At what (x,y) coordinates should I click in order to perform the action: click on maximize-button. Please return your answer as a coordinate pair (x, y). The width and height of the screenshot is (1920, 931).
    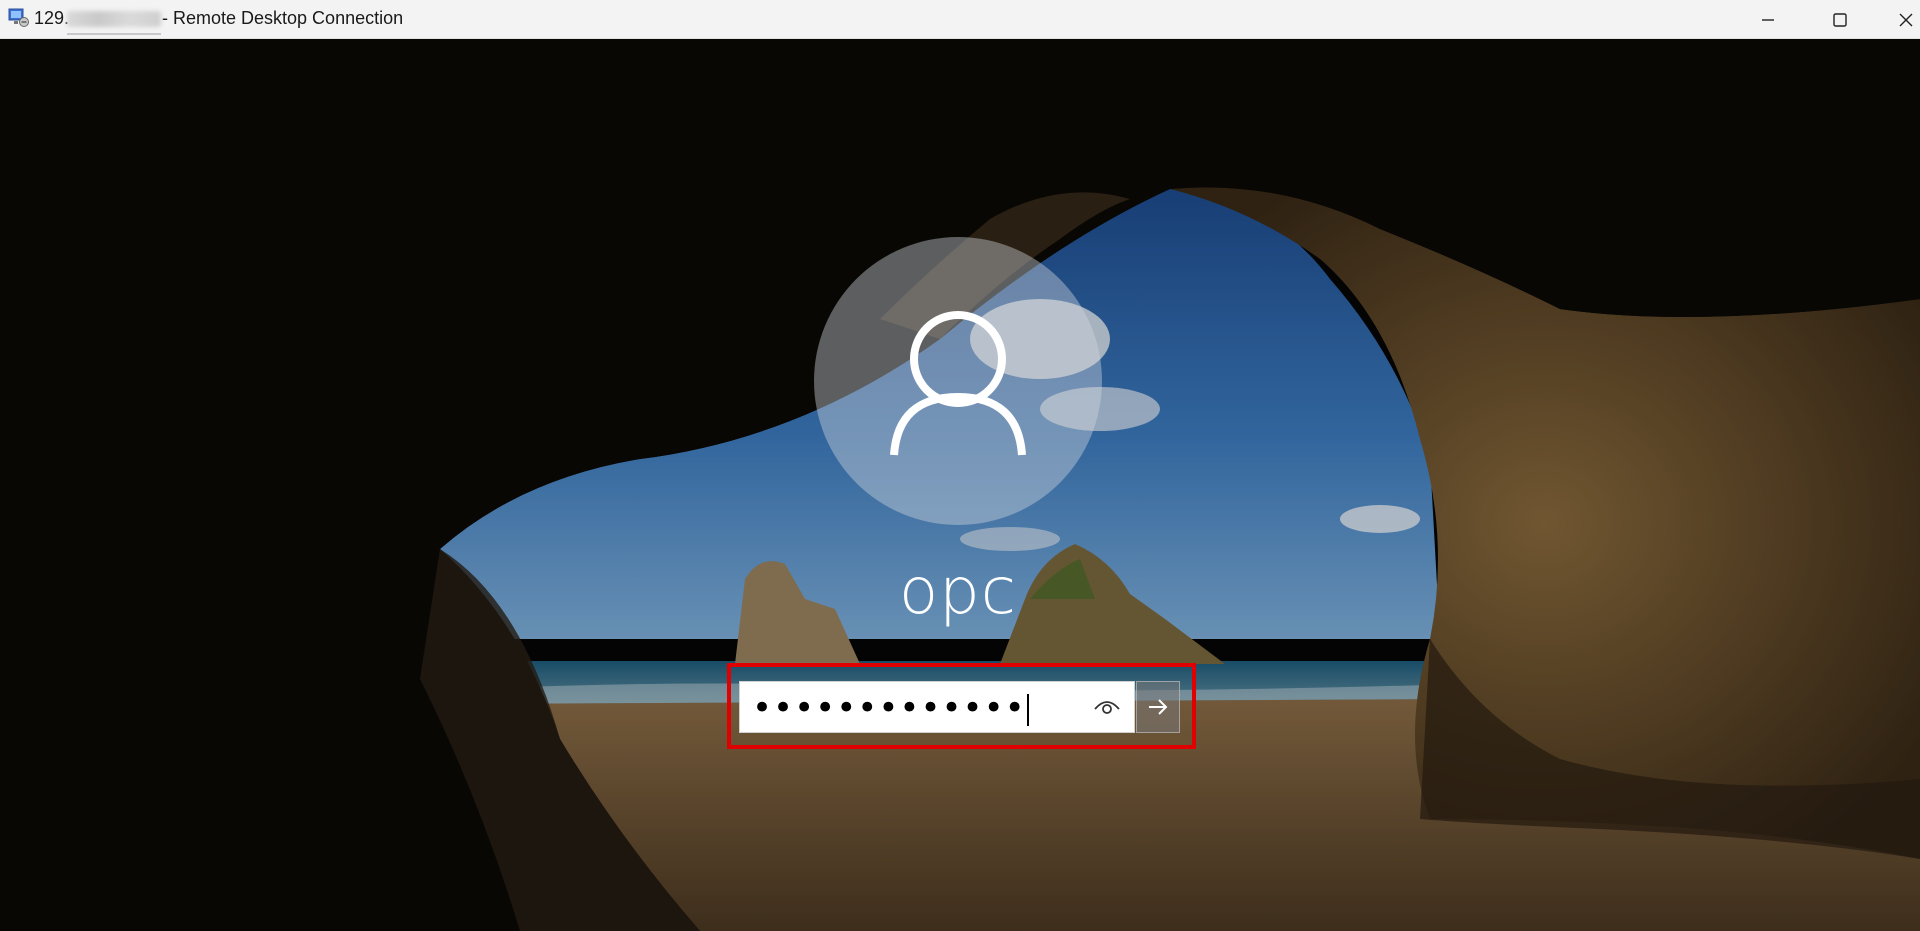
    Looking at the image, I should click on (1840, 19).